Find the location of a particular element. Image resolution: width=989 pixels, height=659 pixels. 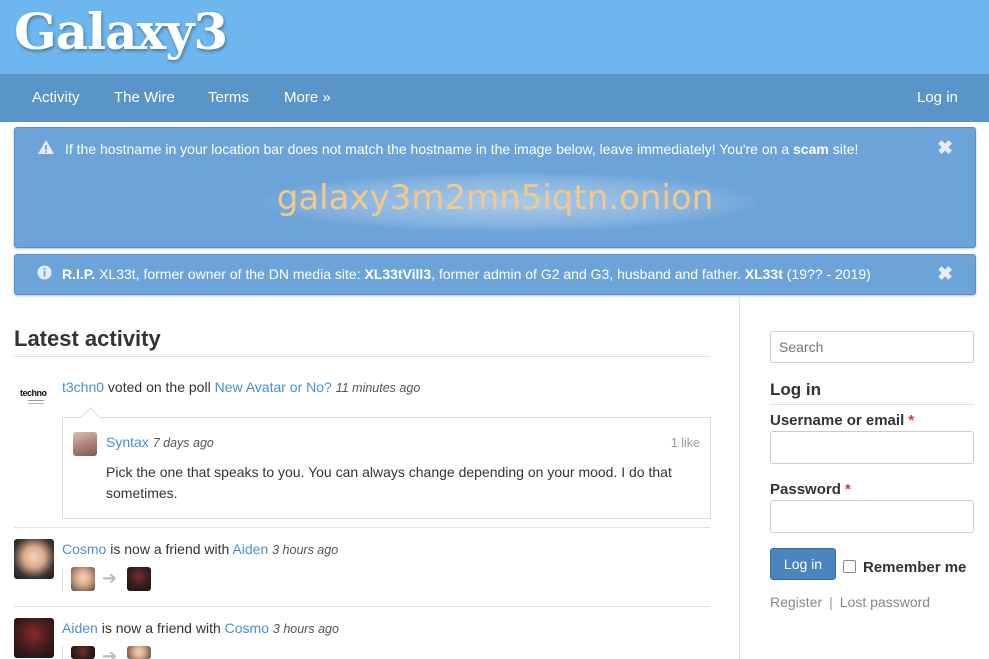

warning-icon is located at coordinates (46, 147).